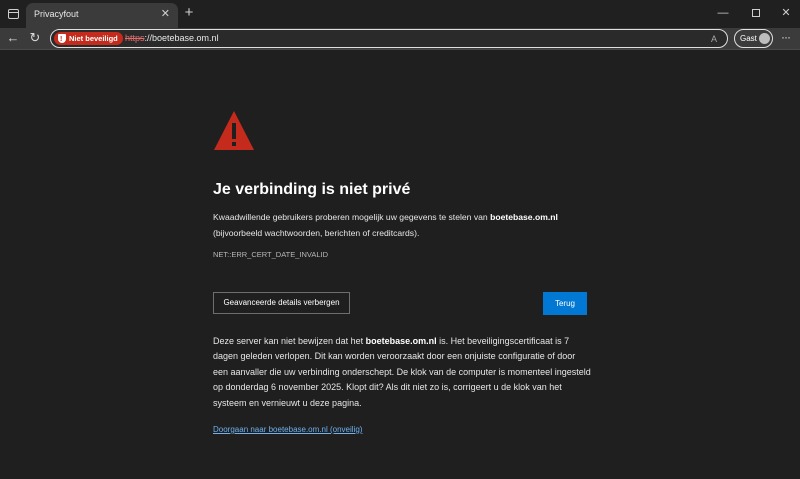 The width and height of the screenshot is (800, 479). Describe the element at coordinates (234, 130) in the screenshot. I see `warning-icon` at that location.